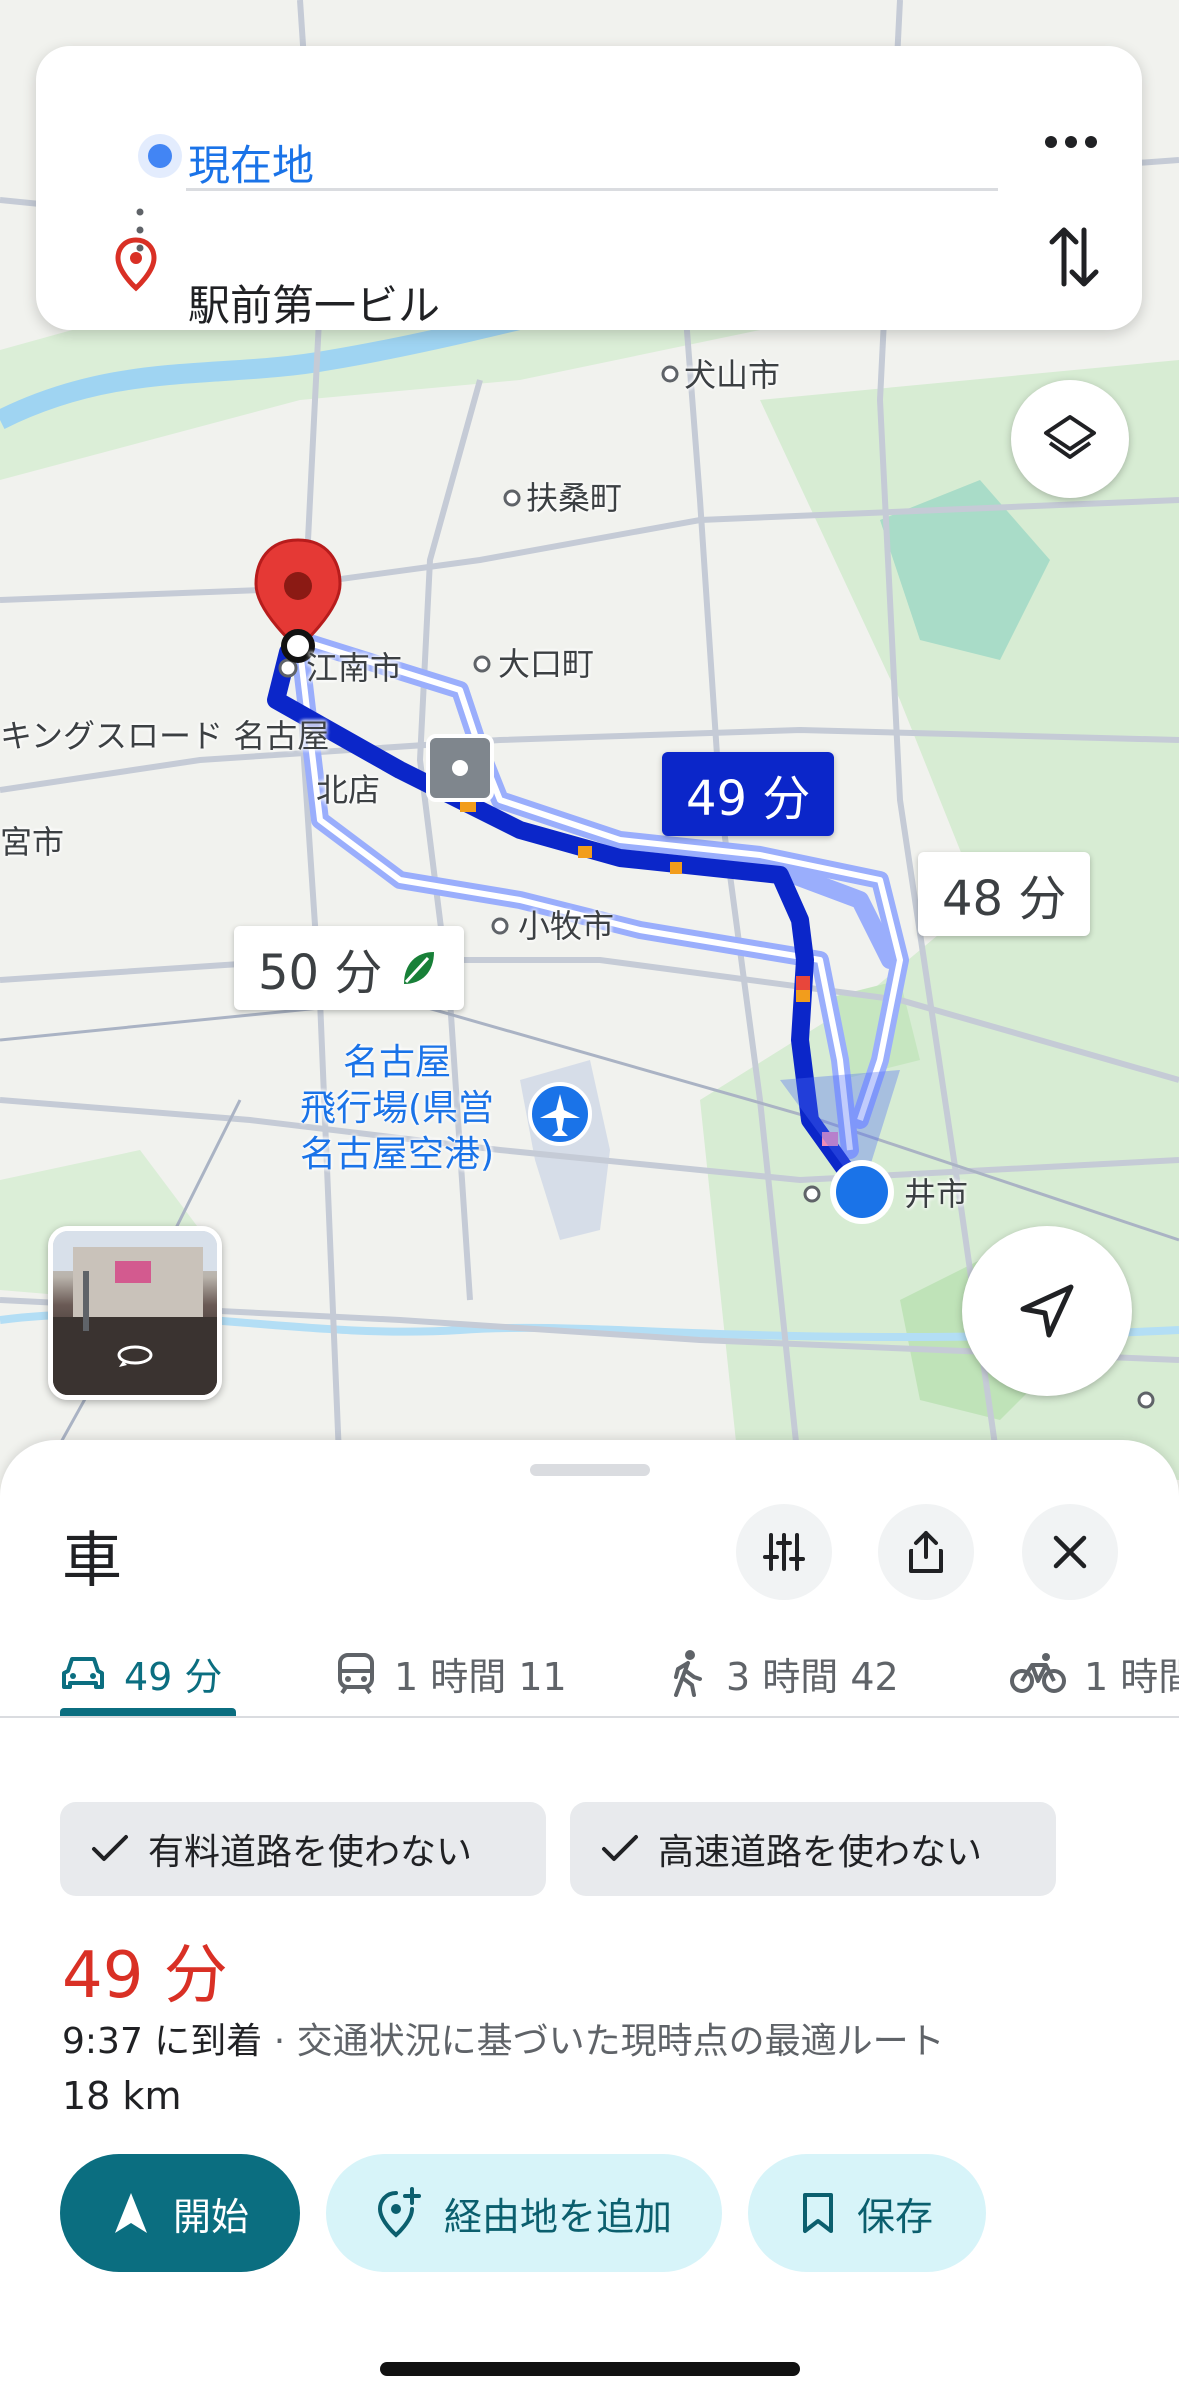  I want to click on close-icon, so click(1070, 1552).